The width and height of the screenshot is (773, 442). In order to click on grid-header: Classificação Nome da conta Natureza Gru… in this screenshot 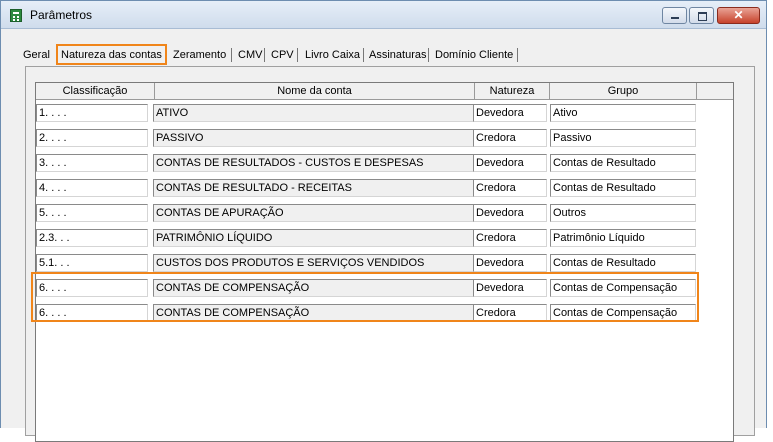, I will do `click(384, 91)`.